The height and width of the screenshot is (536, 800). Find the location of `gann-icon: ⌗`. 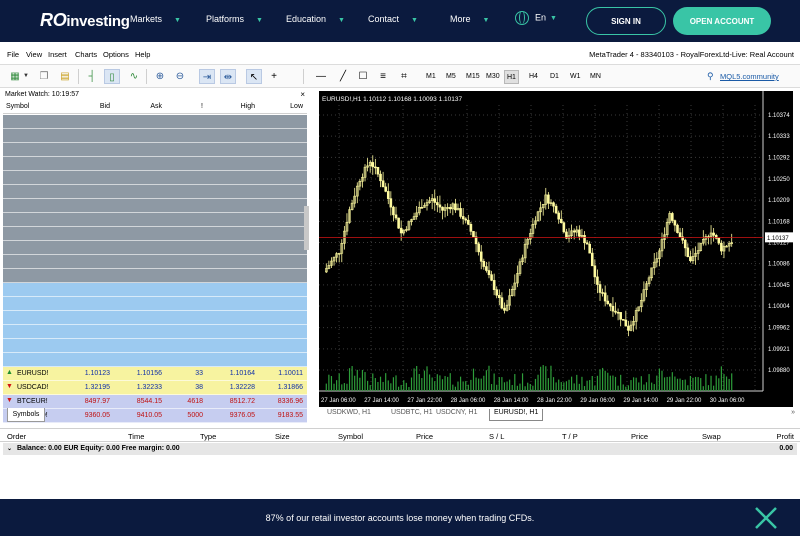

gann-icon: ⌗ is located at coordinates (404, 76).